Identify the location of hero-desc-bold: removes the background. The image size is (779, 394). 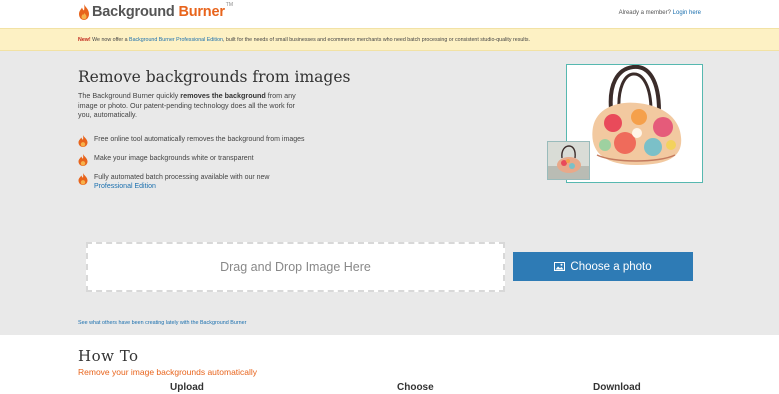
(223, 95).